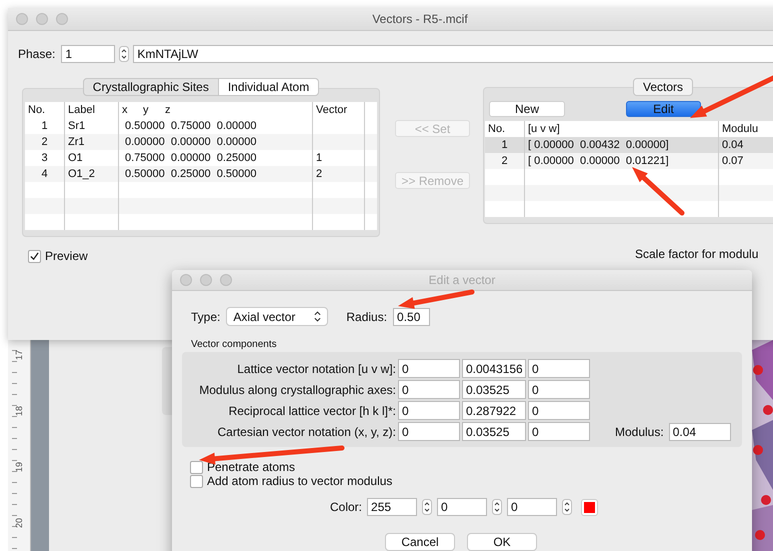  I want to click on table-cell: O1_2, so click(92, 174).